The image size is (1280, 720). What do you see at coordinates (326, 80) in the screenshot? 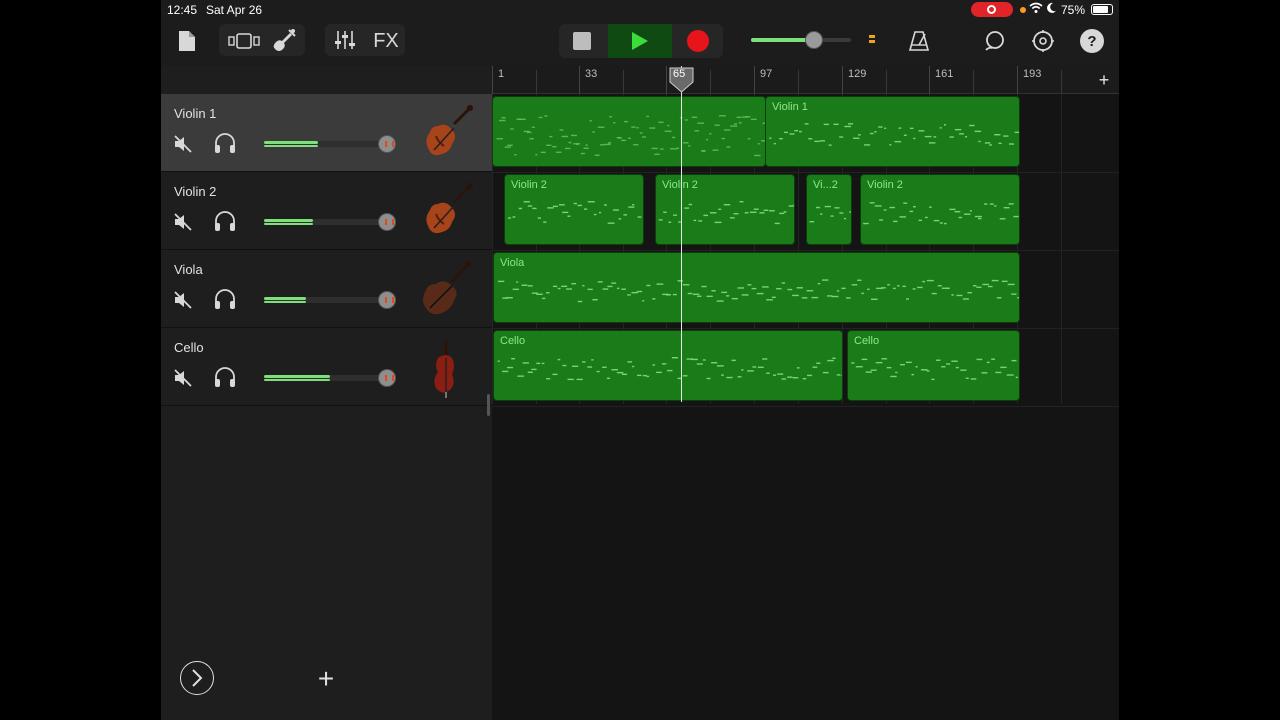
I see `ruler-corner` at bounding box center [326, 80].